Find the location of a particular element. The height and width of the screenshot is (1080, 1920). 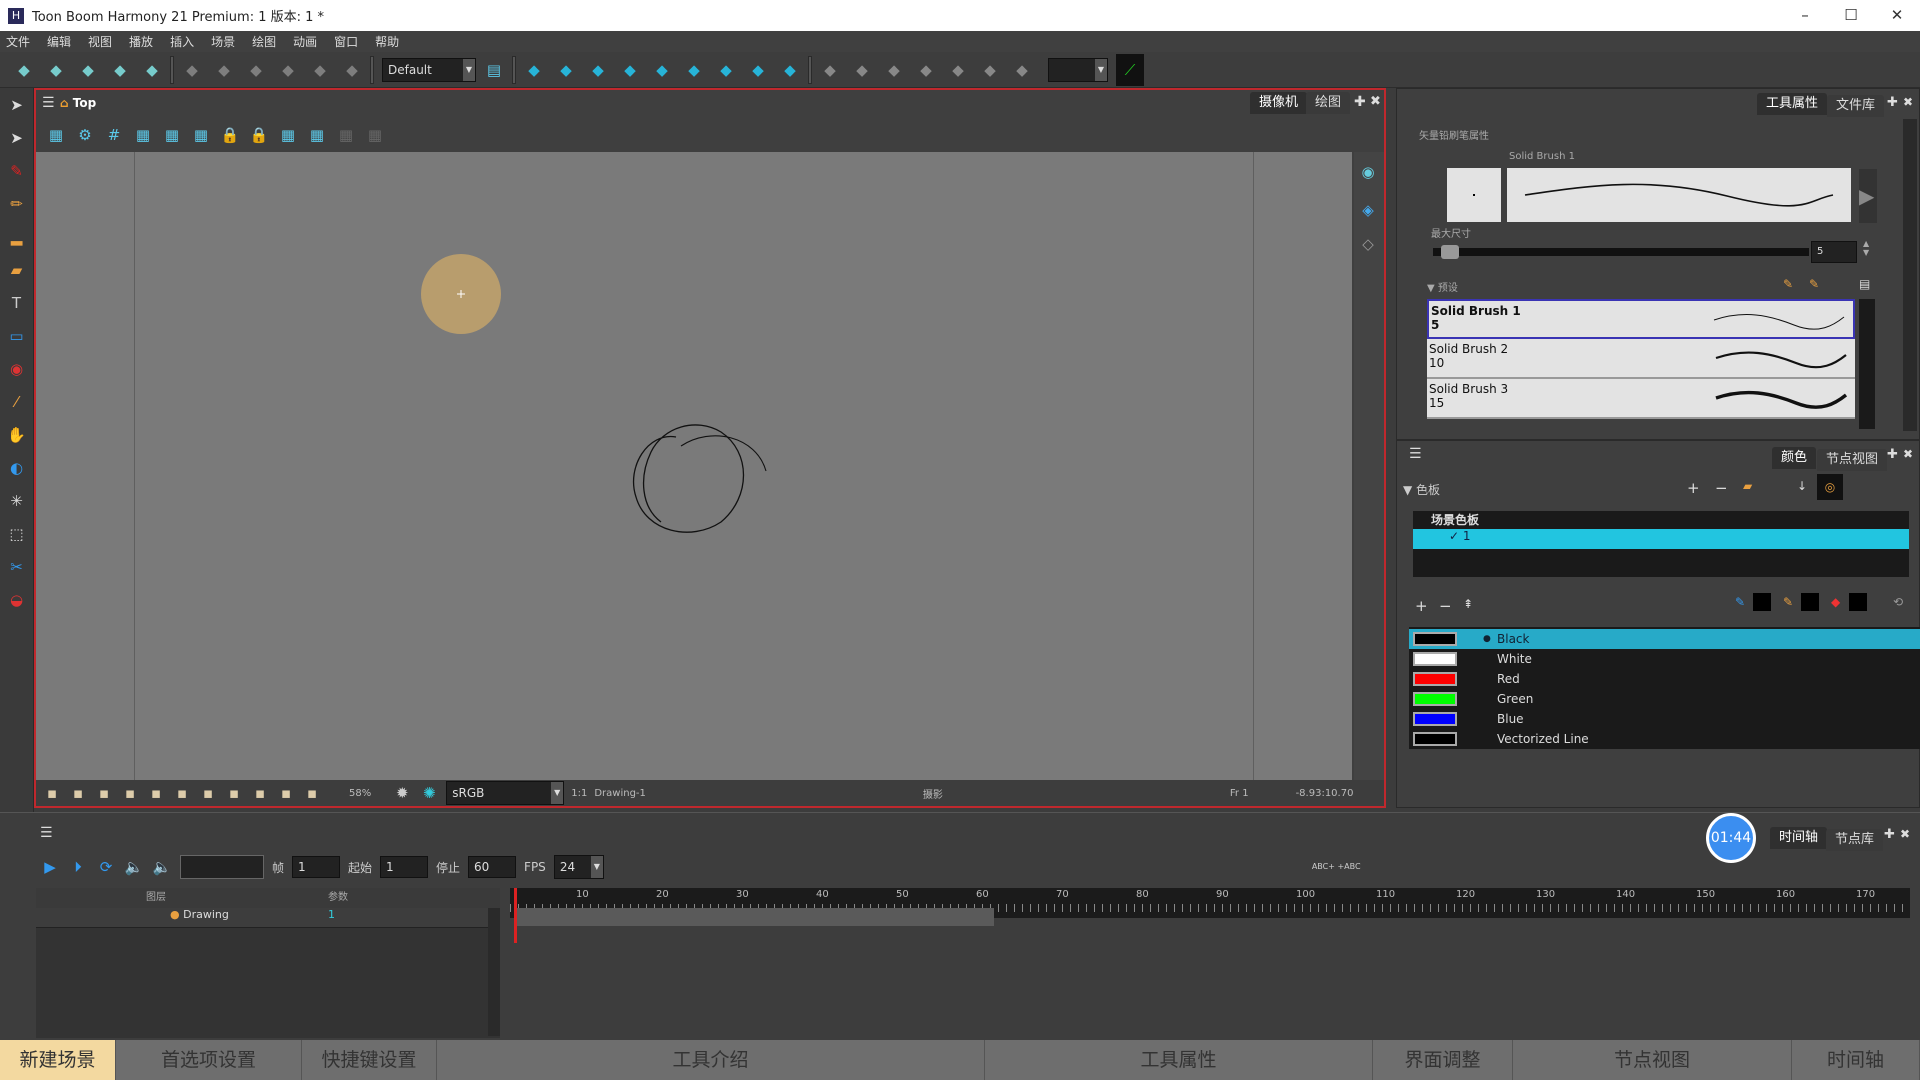

tab-library: 文件库 is located at coordinates (1856, 106).